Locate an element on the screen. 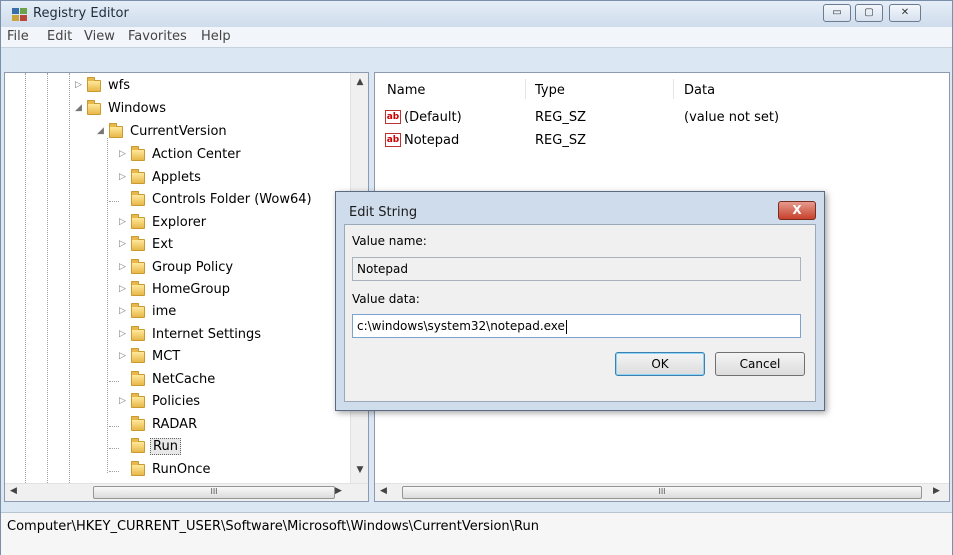 The height and width of the screenshot is (555, 953). maximize-button: ▢ is located at coordinates (869, 13).